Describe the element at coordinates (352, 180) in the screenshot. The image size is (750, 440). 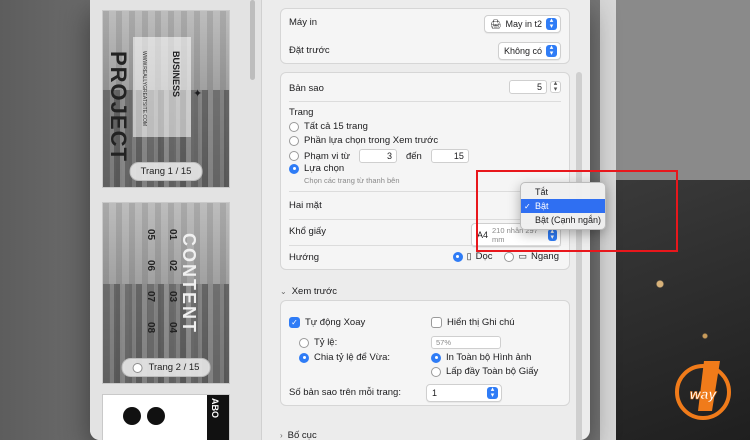
I see `choice-hint: Chọn các trang từ thanh bên` at that location.